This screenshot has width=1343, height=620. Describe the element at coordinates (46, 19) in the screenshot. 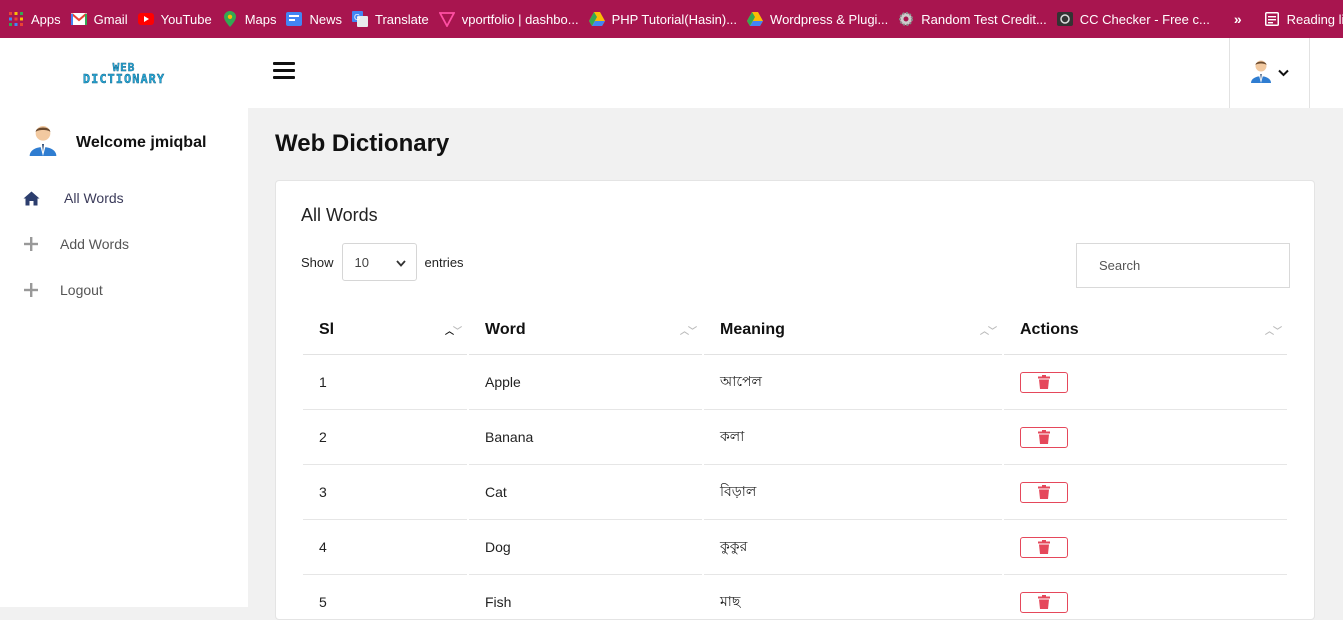

I see `bookmark-label: Apps` at that location.